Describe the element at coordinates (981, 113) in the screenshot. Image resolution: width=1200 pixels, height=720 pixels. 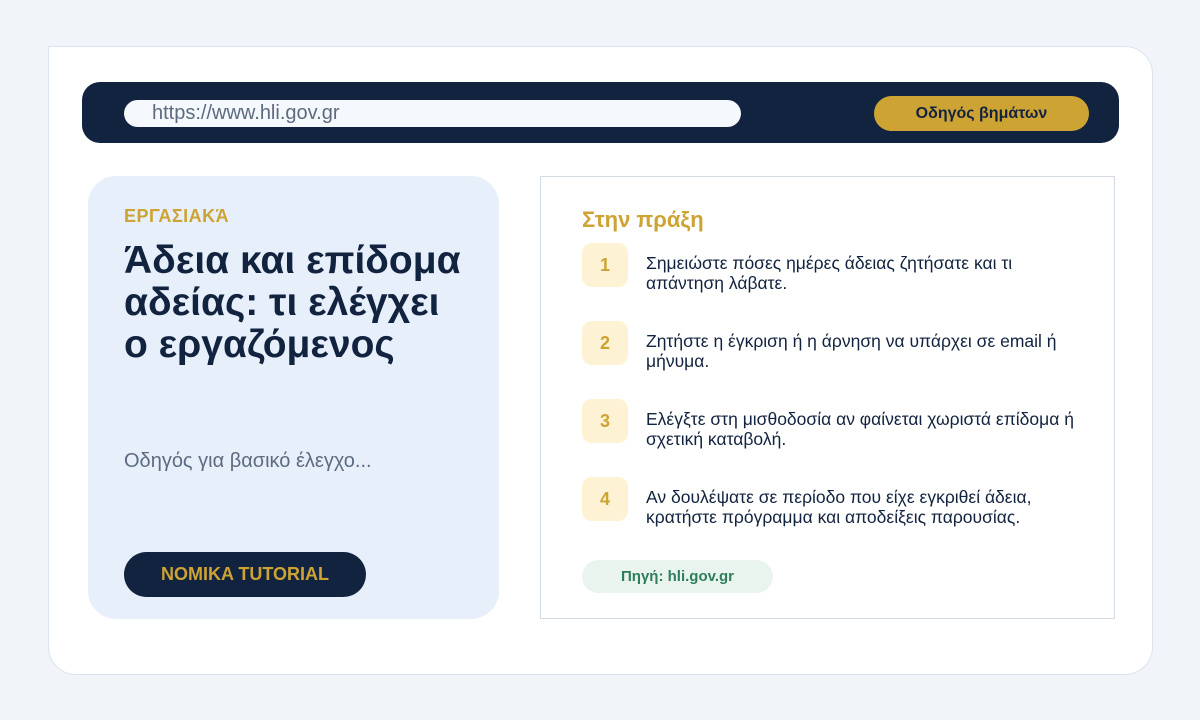
I see `step-guide-button: Οδηγός βημάτων` at that location.